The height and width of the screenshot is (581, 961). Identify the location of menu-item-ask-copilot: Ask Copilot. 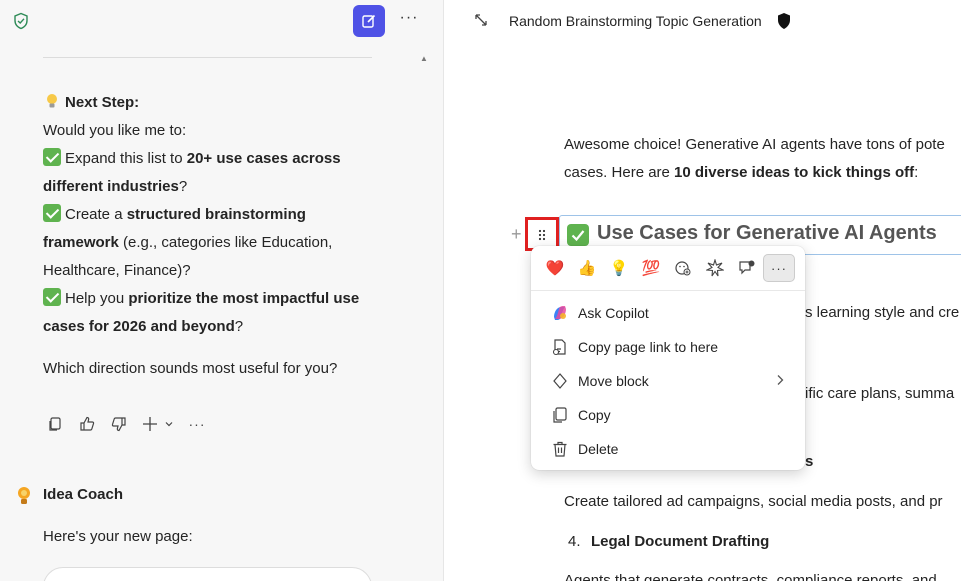
(668, 313).